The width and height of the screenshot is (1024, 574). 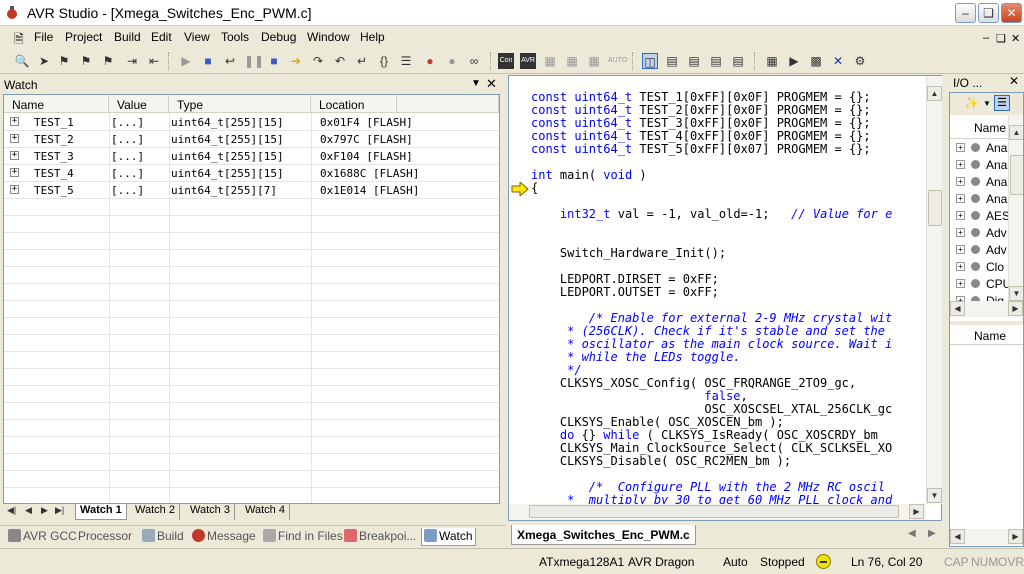 What do you see at coordinates (617, 61) in the screenshot?
I see `auto-icon: AUTO` at bounding box center [617, 61].